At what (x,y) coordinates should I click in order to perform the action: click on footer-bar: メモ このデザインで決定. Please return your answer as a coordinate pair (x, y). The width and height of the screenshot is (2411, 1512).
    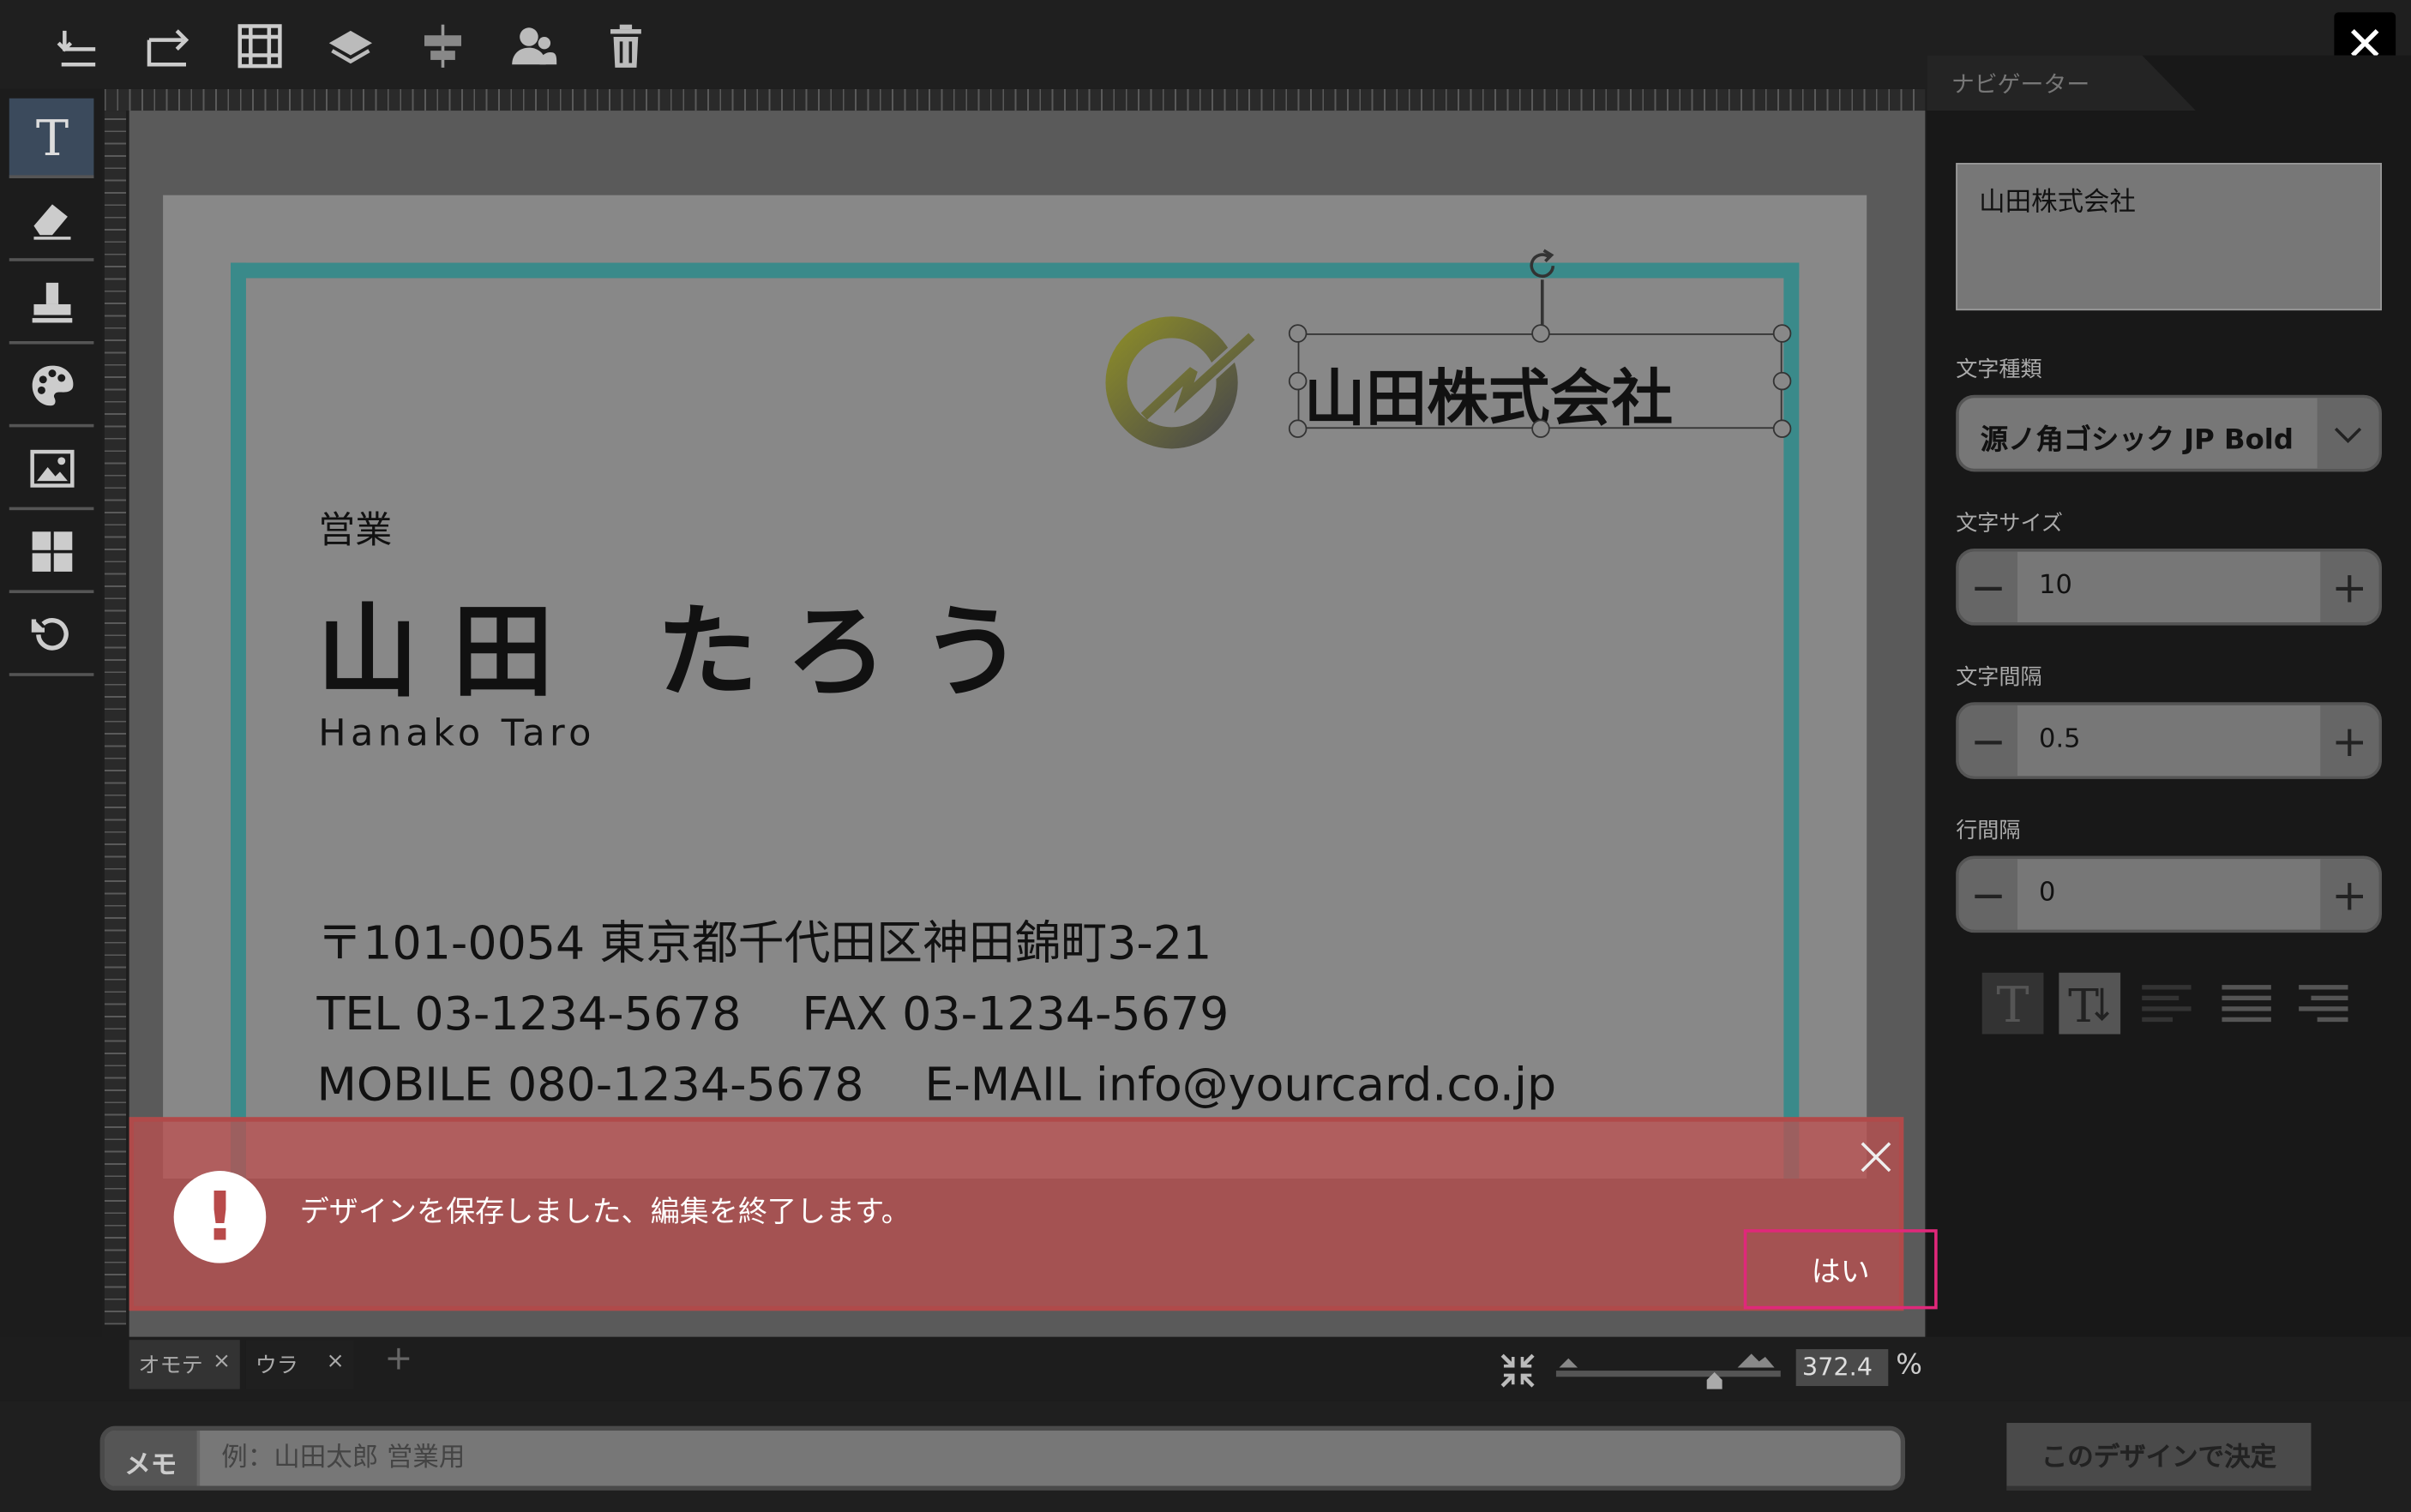
    Looking at the image, I should click on (1205, 1456).